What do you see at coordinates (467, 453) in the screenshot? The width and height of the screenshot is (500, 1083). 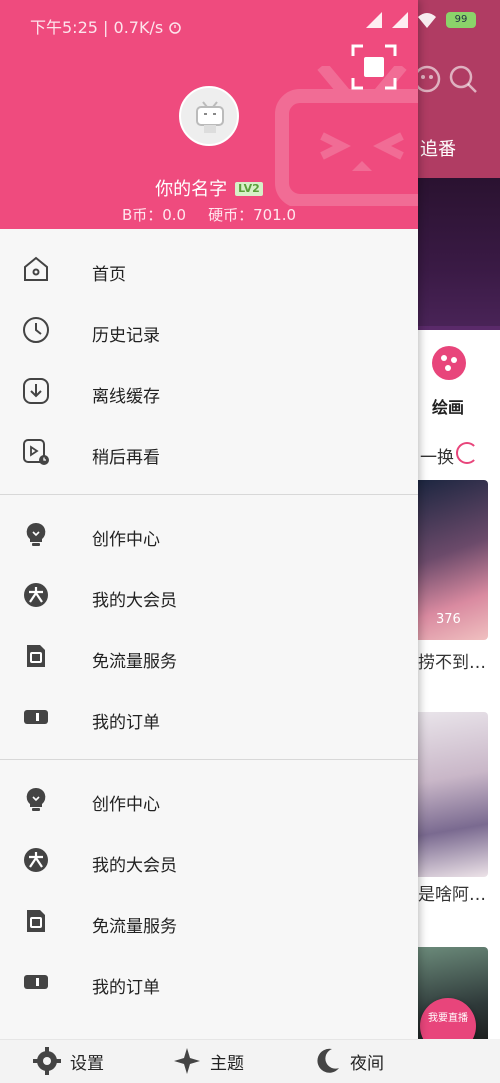 I see `refresh-icon` at bounding box center [467, 453].